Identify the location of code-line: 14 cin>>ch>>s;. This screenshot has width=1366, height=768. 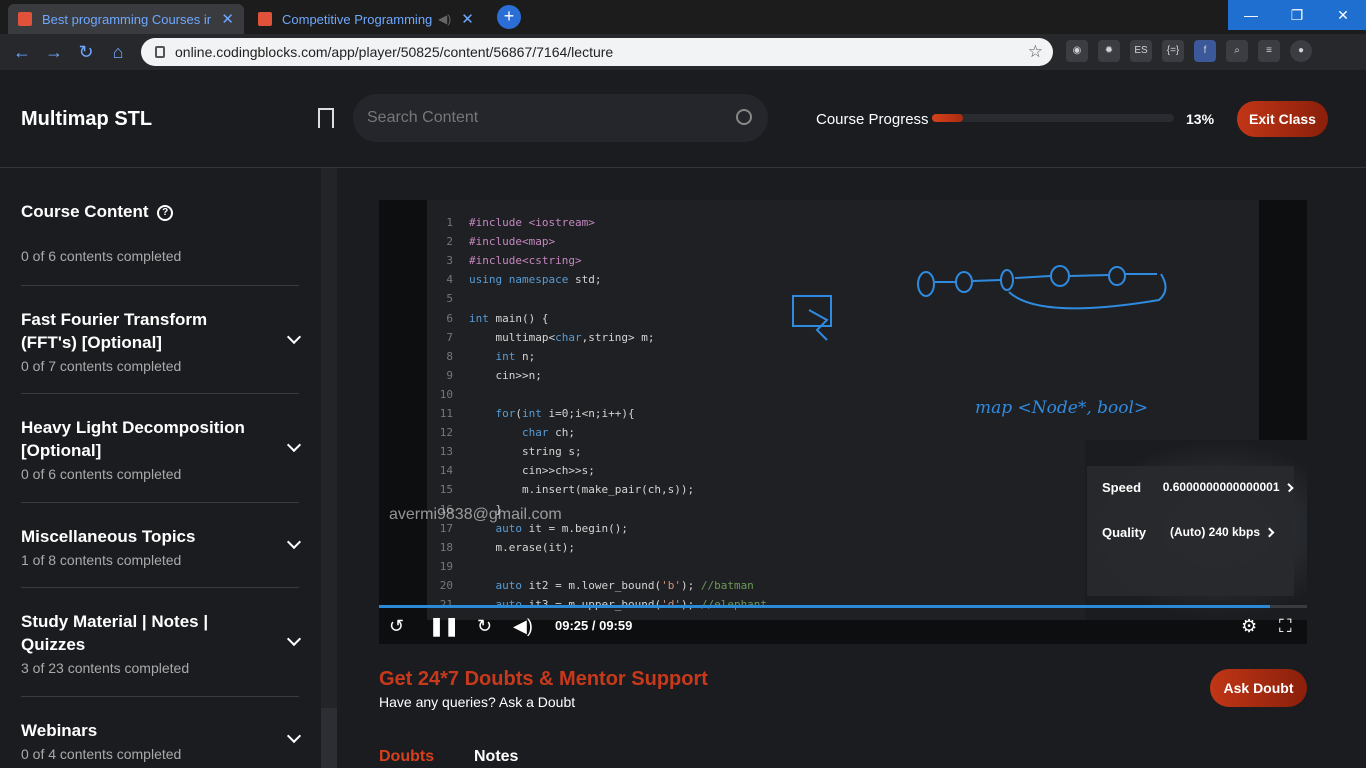
(511, 473).